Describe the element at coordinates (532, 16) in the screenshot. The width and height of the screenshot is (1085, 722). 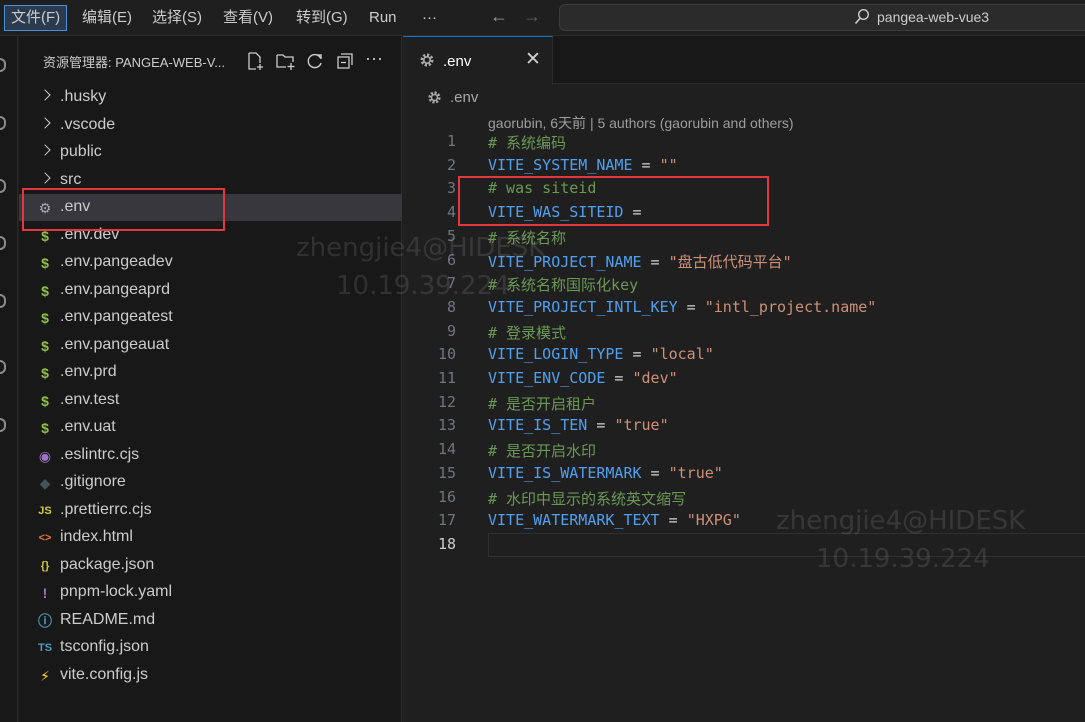
I see `forward-arrow-icon: →` at that location.